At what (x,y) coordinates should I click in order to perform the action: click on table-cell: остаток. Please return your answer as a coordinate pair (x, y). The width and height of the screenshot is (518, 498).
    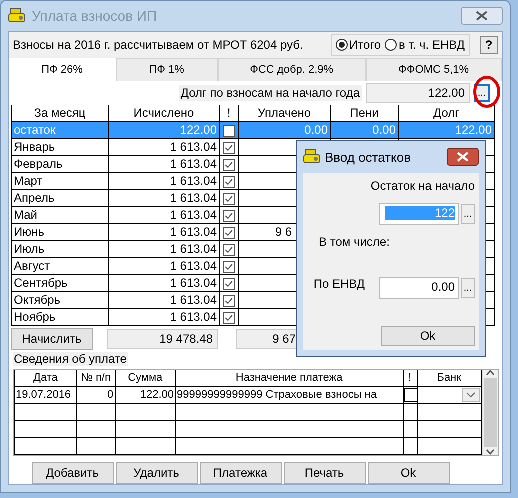
    Looking at the image, I should click on (35, 130).